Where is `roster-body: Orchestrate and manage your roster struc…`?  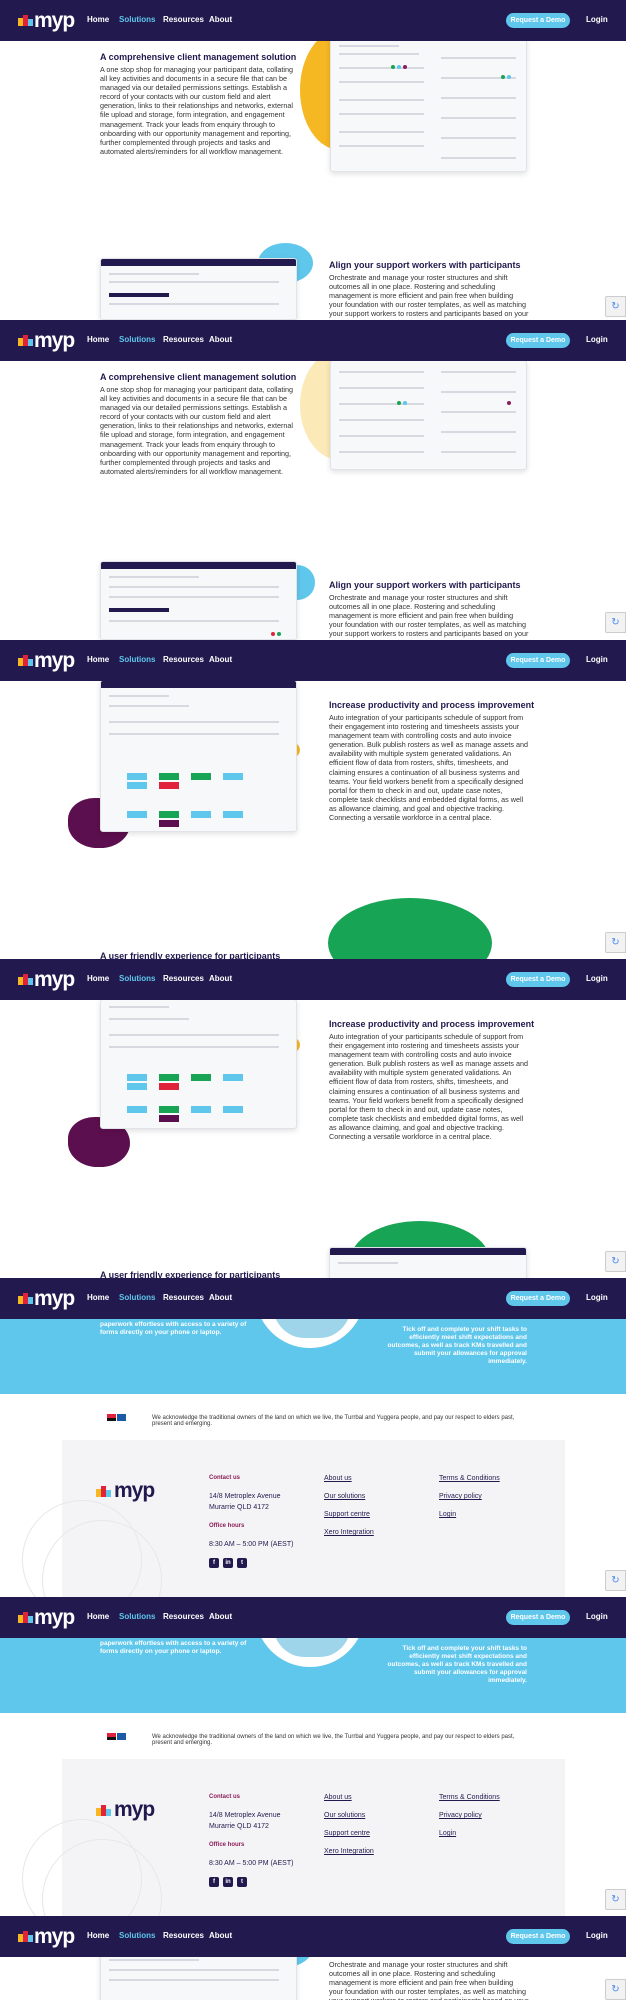
roster-body: Orchestrate and manage your roster struc… is located at coordinates (429, 295).